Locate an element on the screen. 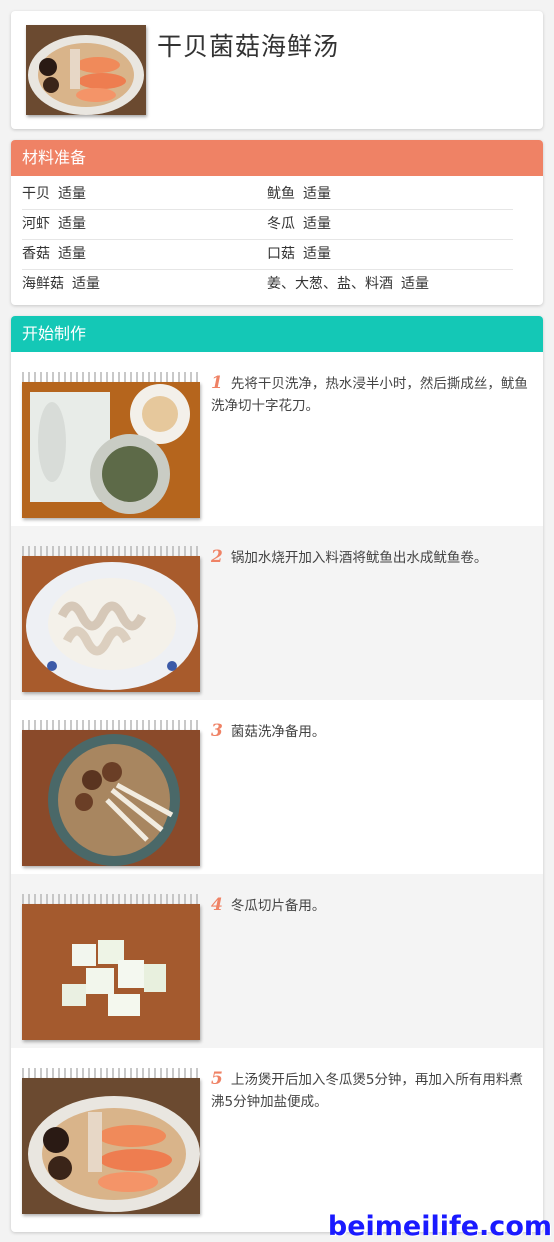 The image size is (554, 1242). ingredient-row: 香菇 适量 口菇 适量 is located at coordinates (267, 255).